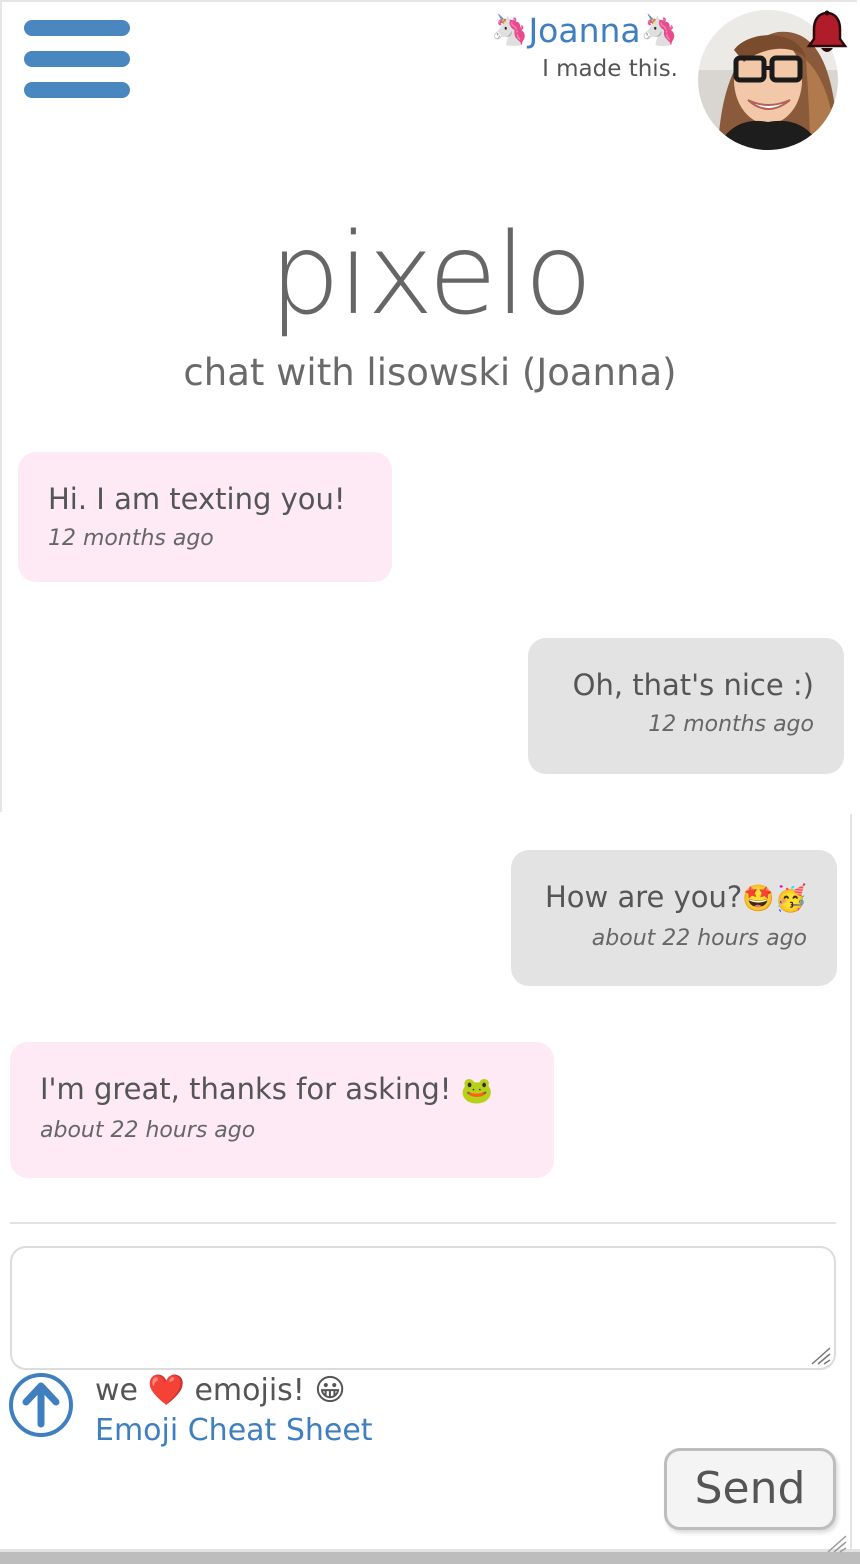 The height and width of the screenshot is (1564, 860). What do you see at coordinates (234, 1431) in the screenshot?
I see `emoji-cheat-sheet-link: Emoji Cheat Sheet` at bounding box center [234, 1431].